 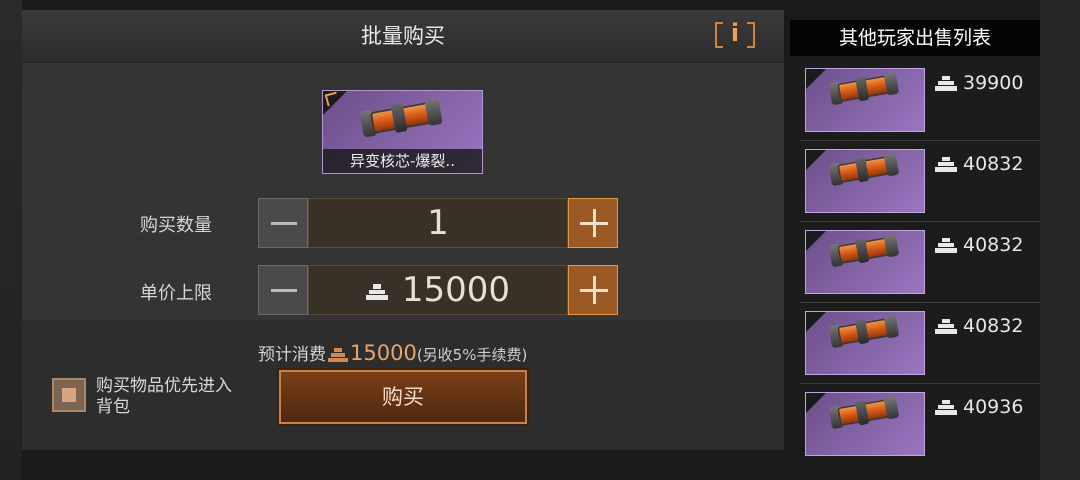 I want to click on listing-row: 39900, so click(x=920, y=100).